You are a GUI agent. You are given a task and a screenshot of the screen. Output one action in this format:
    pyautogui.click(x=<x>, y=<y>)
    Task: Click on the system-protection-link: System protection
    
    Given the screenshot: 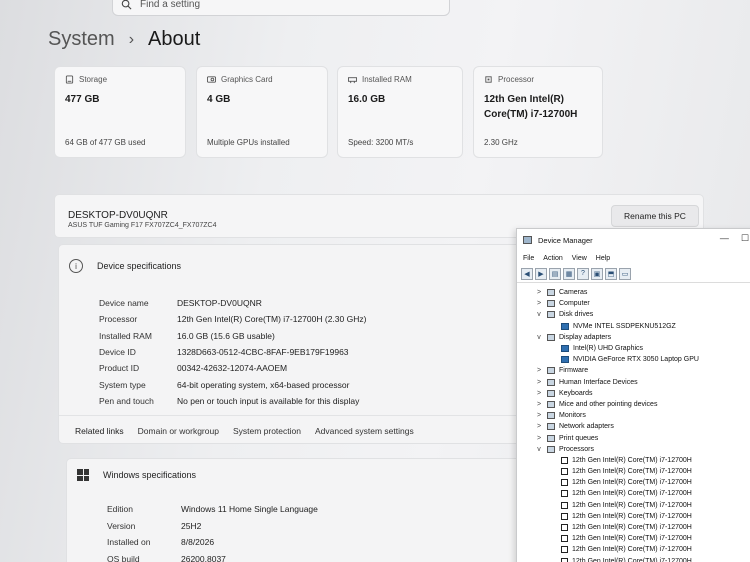 What is the action you would take?
    pyautogui.click(x=267, y=431)
    